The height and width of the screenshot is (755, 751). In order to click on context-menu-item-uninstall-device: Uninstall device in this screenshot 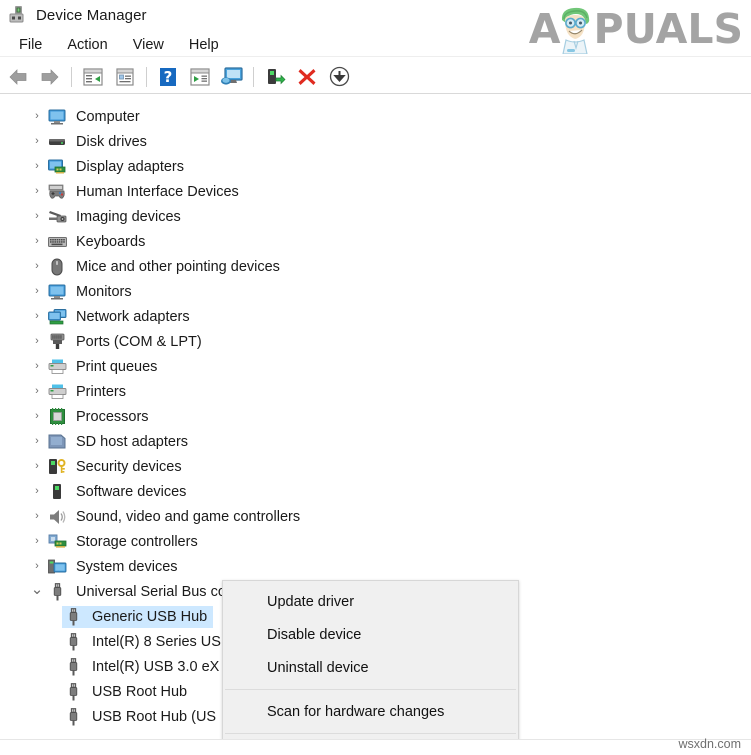, I will do `click(370, 667)`.